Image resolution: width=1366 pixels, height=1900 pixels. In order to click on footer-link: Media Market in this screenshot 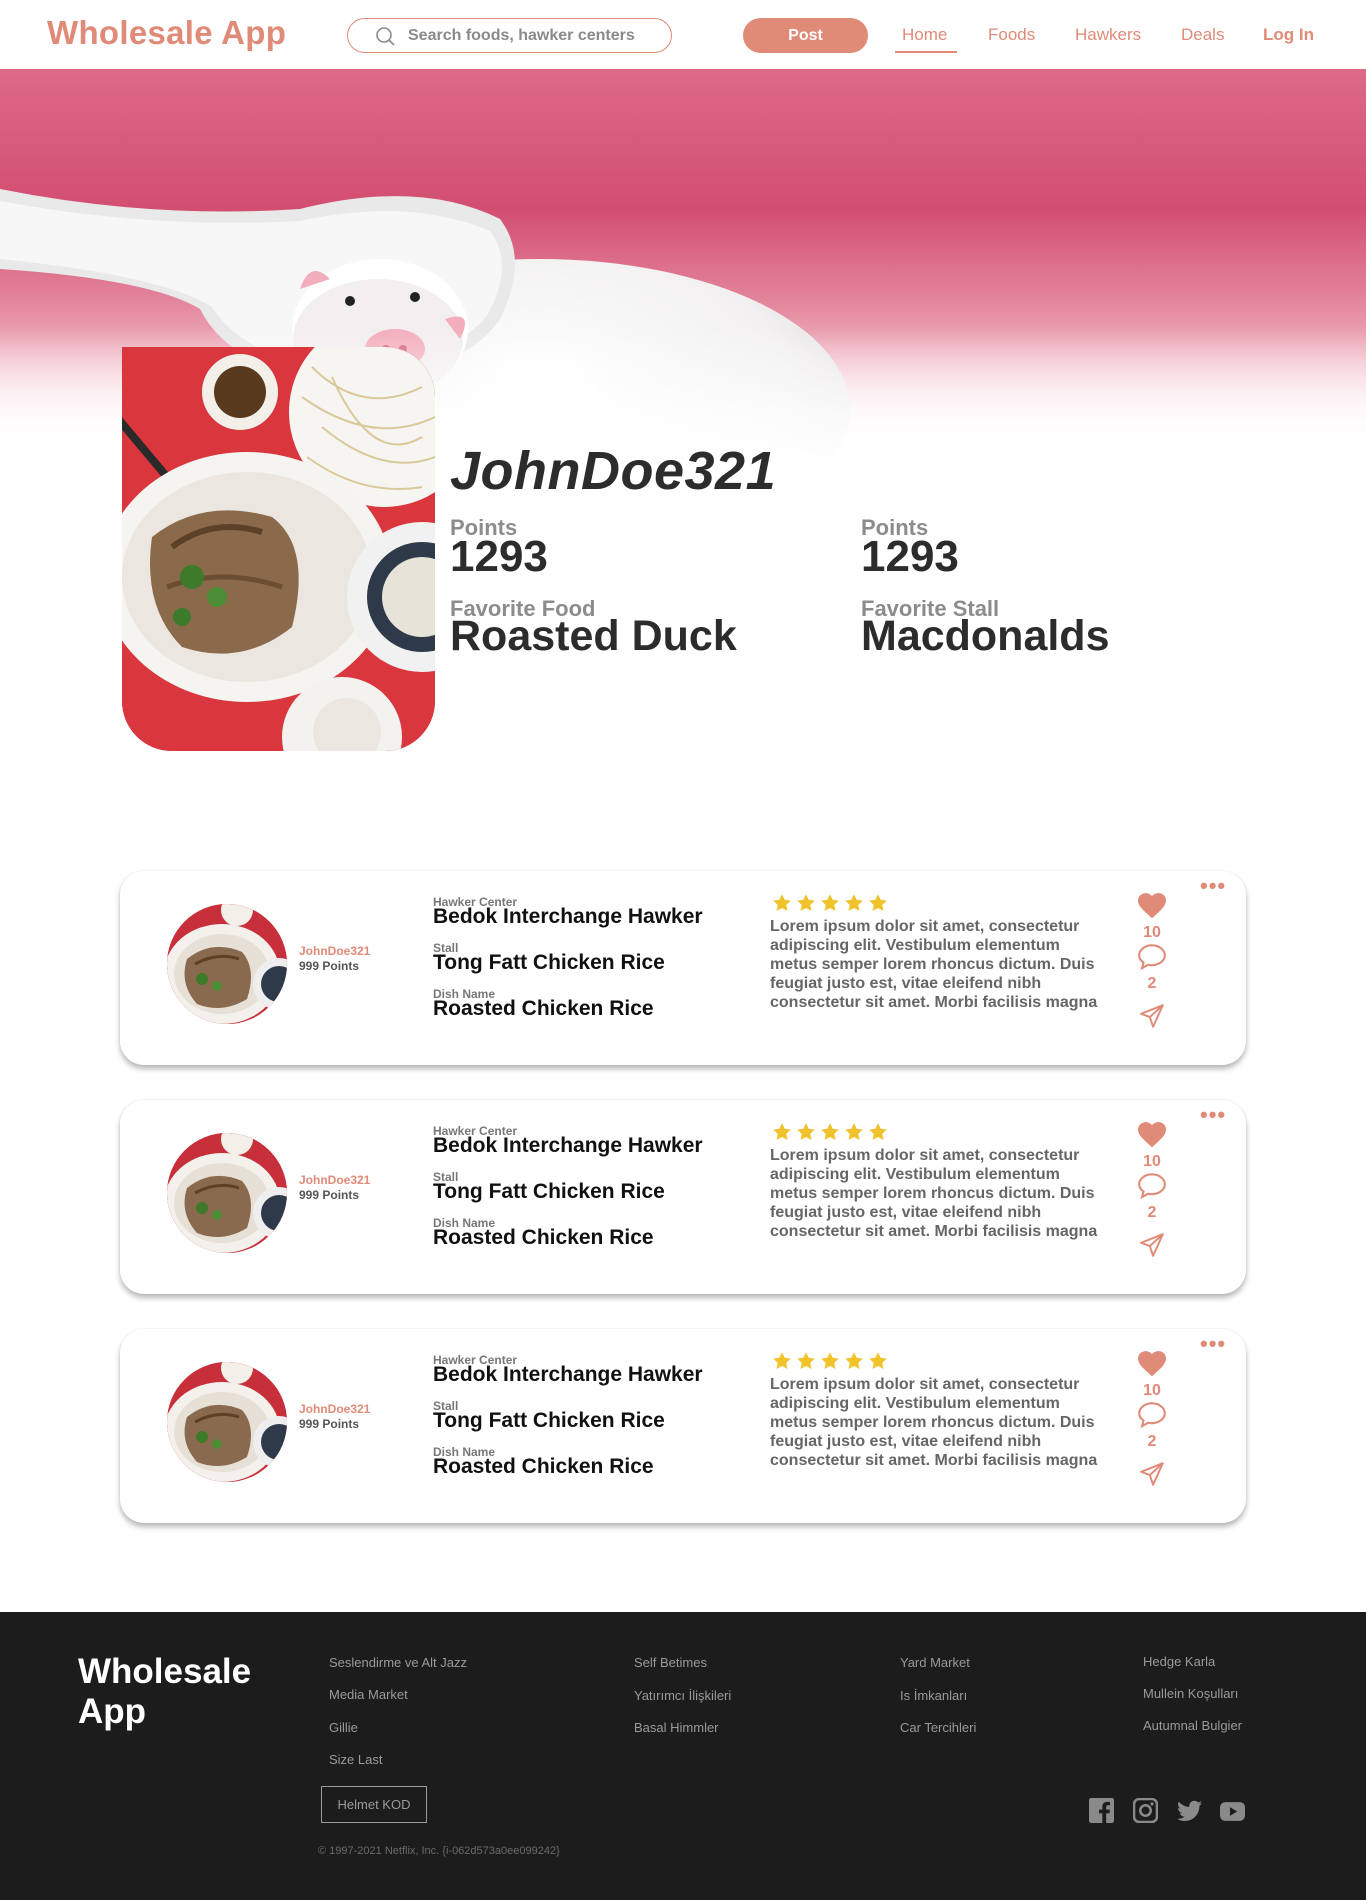, I will do `click(368, 1694)`.